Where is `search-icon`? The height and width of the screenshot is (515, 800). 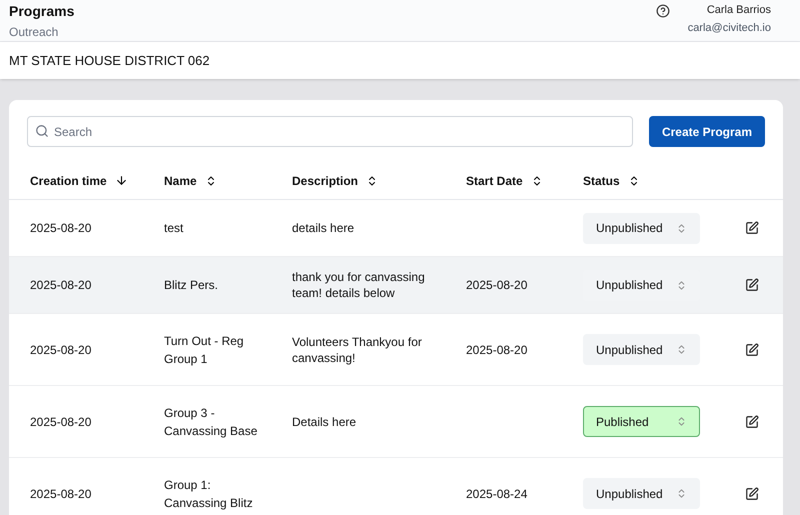
search-icon is located at coordinates (42, 131).